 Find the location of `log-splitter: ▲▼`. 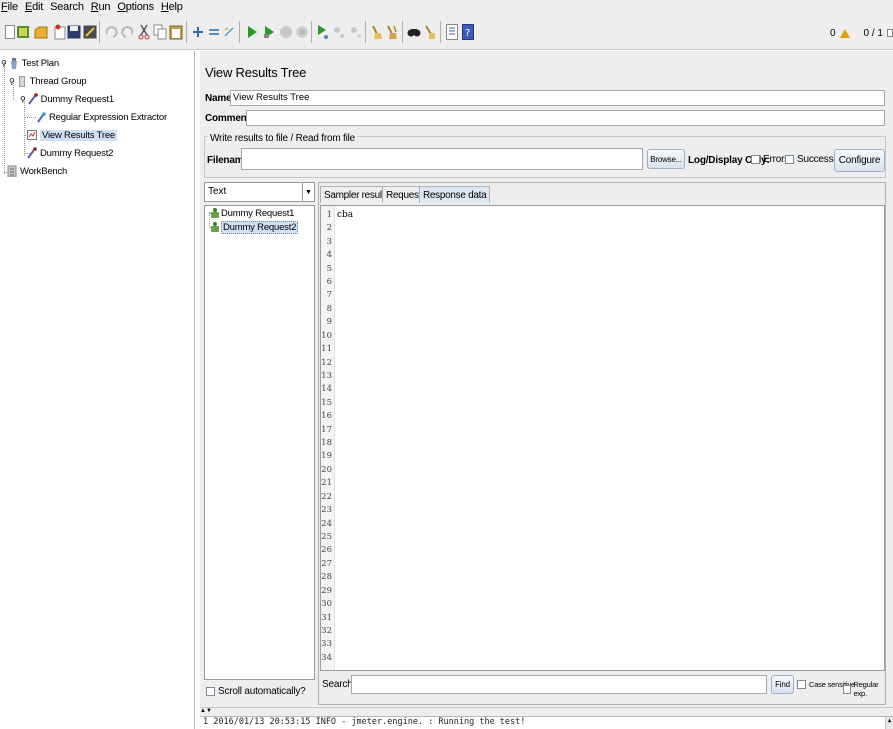

log-splitter: ▲▼ is located at coordinates (546, 711).